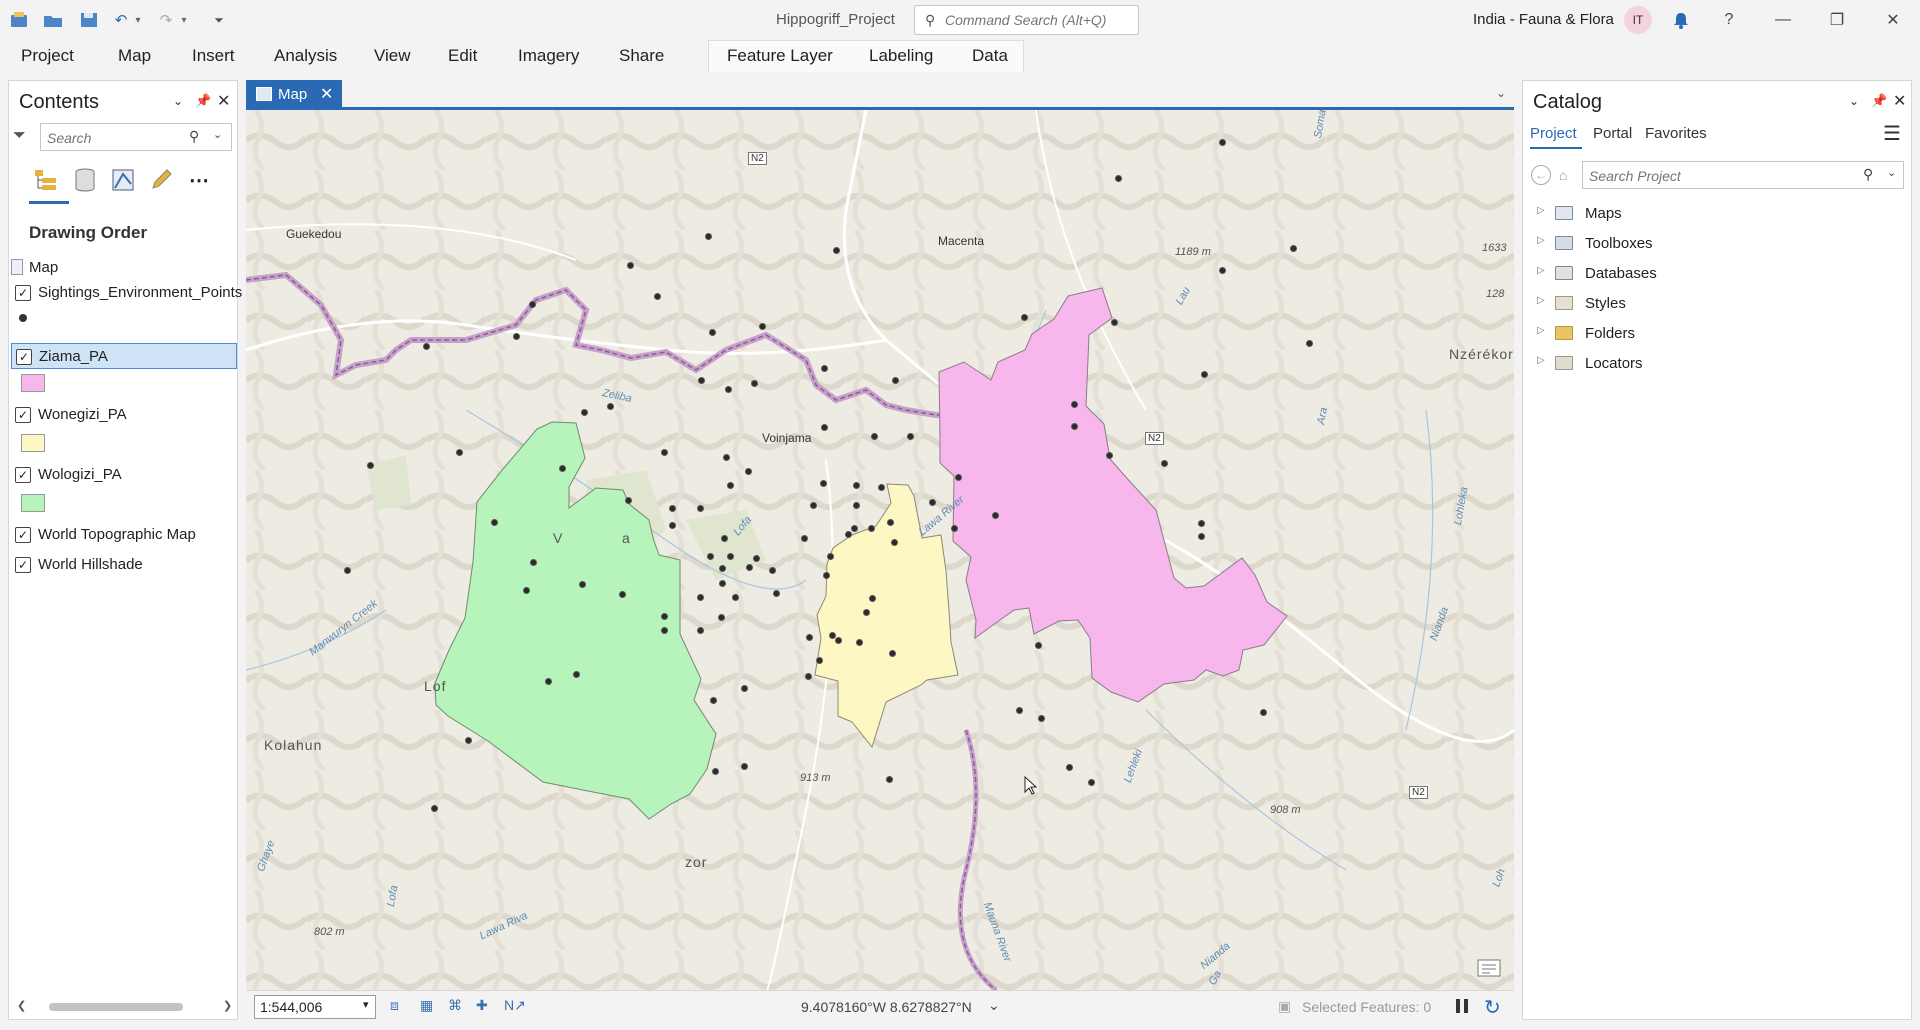 Image resolution: width=1920 pixels, height=1030 pixels. I want to click on pane-menu-chevron-icon: ⌄, so click(1854, 101).